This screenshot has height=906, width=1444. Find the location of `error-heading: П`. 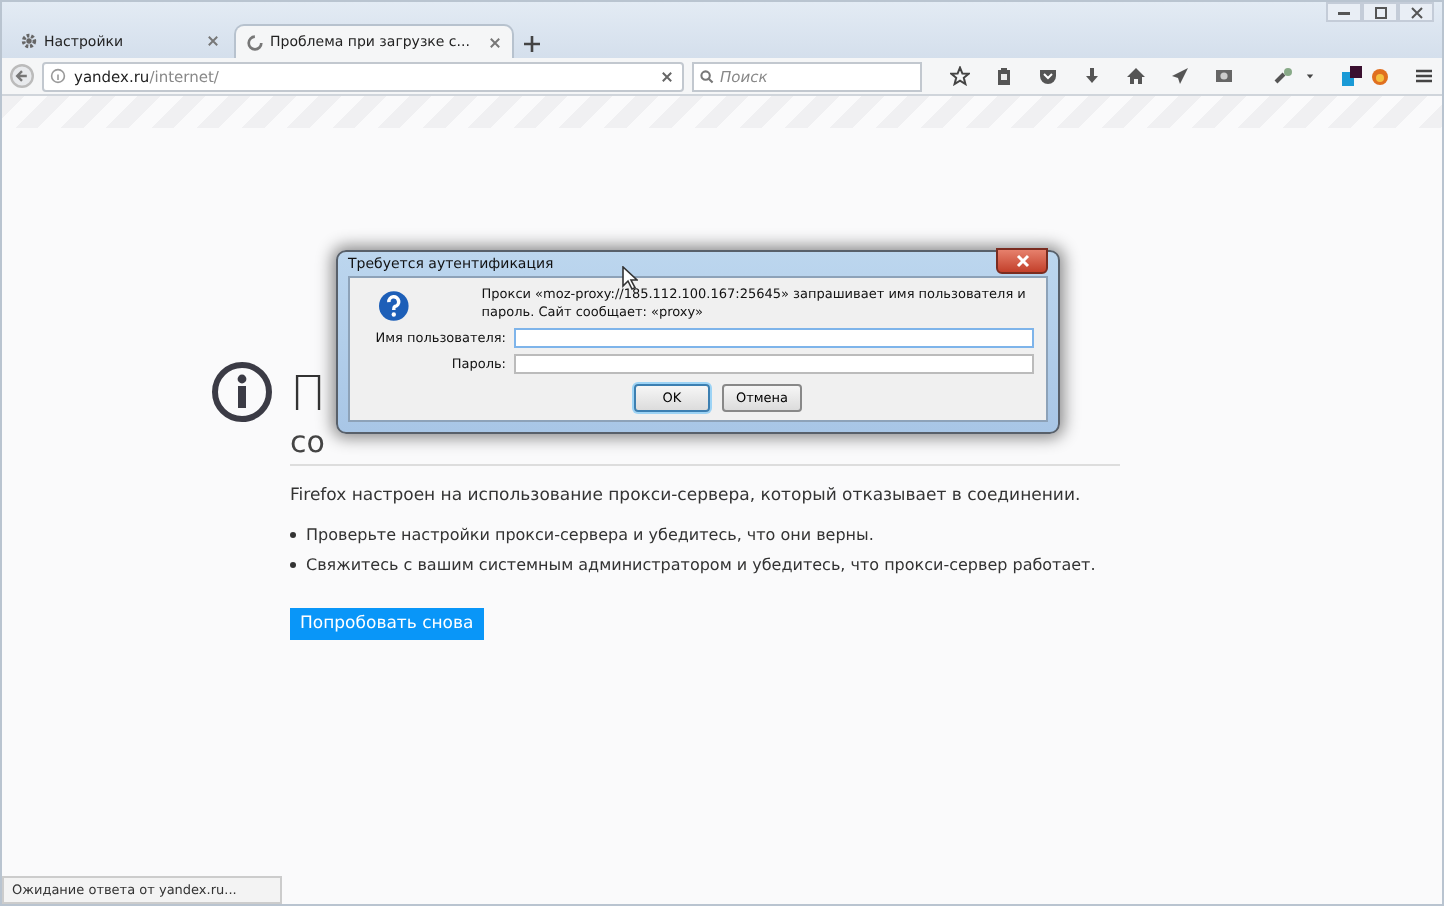

error-heading: П is located at coordinates (308, 394).